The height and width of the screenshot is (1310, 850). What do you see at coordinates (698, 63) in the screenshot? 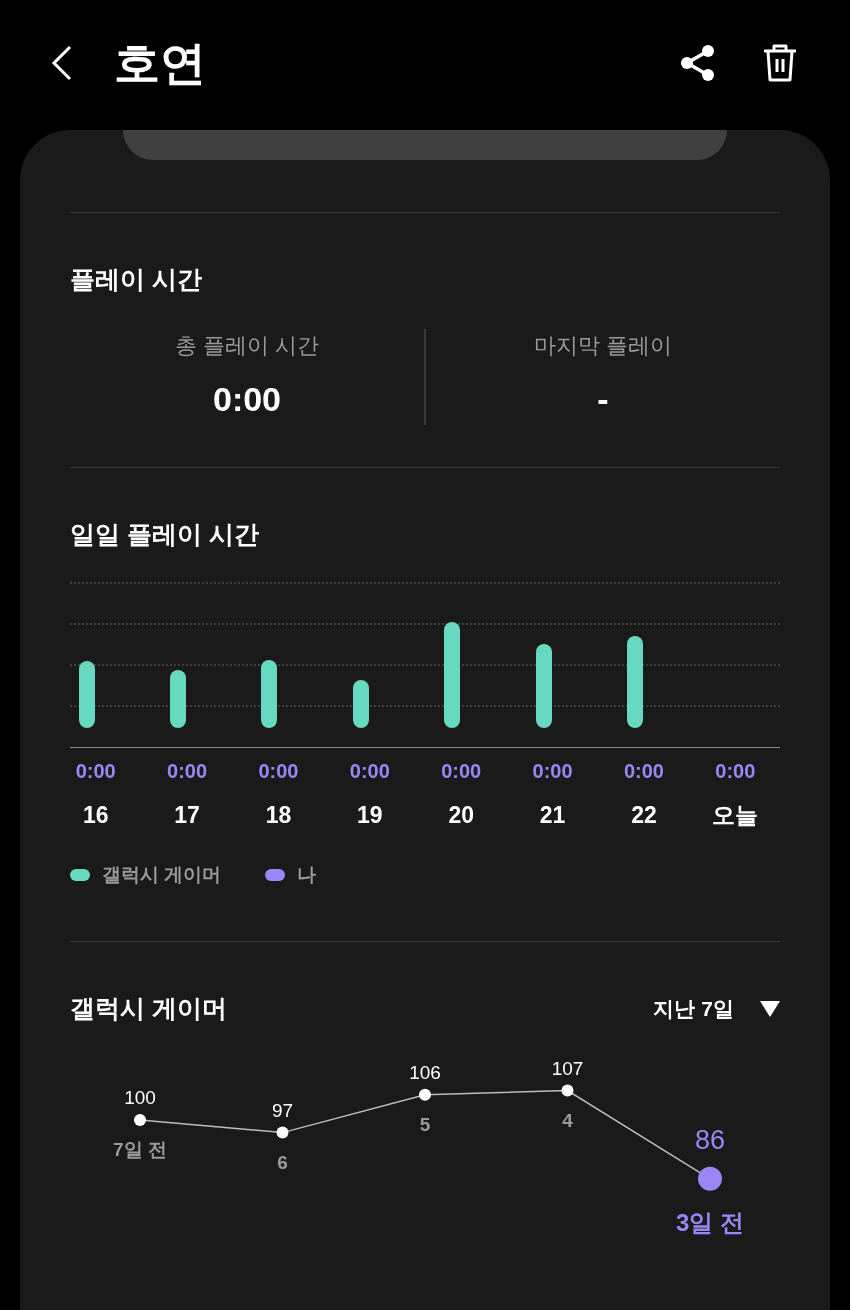
I see `share-icon` at bounding box center [698, 63].